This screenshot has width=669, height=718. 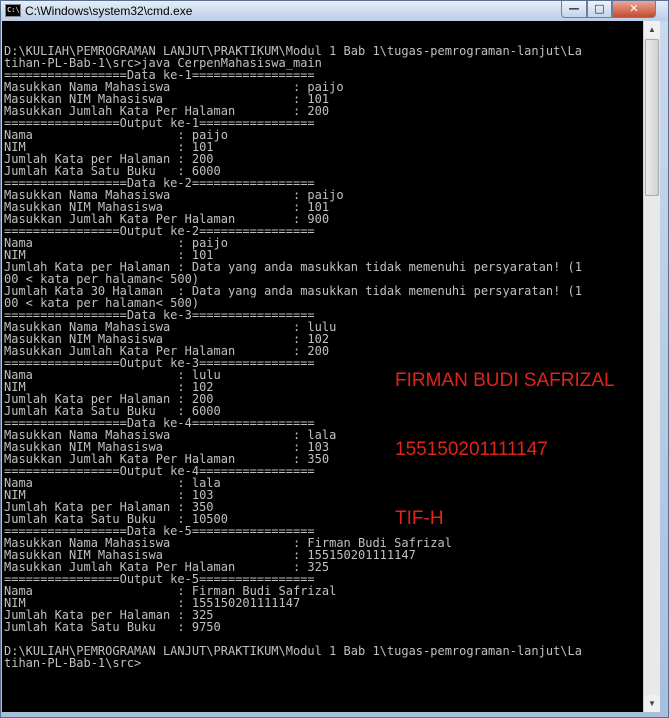 What do you see at coordinates (652, 29) in the screenshot?
I see `scroll-up-arrow-icon: ▲` at bounding box center [652, 29].